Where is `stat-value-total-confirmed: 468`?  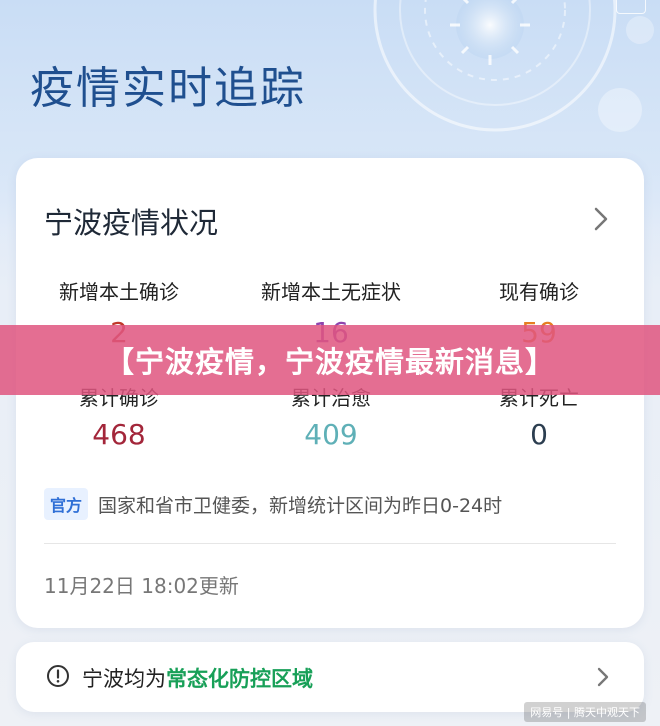 stat-value-total-confirmed: 468 is located at coordinates (119, 434).